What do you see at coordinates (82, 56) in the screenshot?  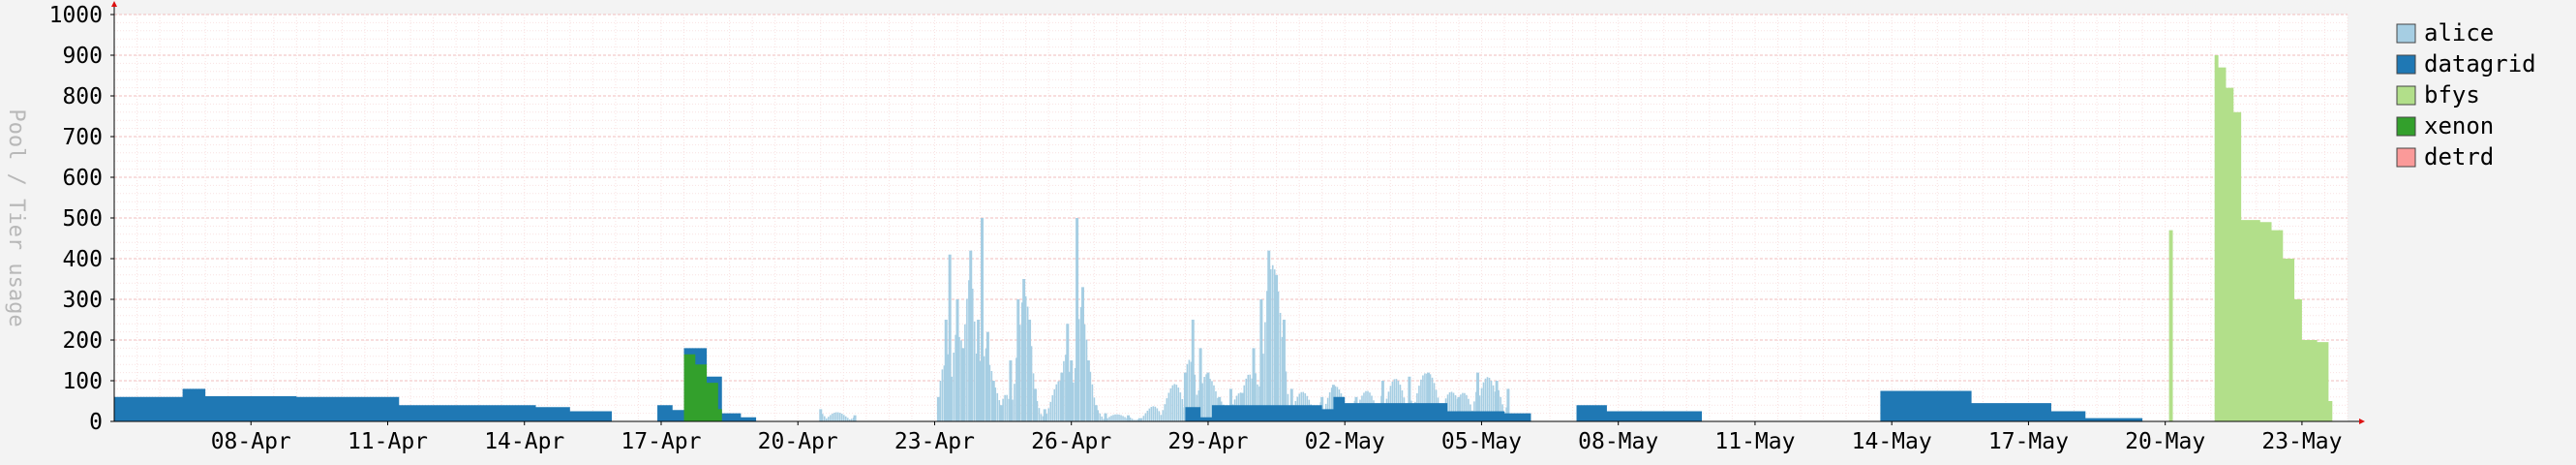 I see `y-tick-label: 900` at bounding box center [82, 56].